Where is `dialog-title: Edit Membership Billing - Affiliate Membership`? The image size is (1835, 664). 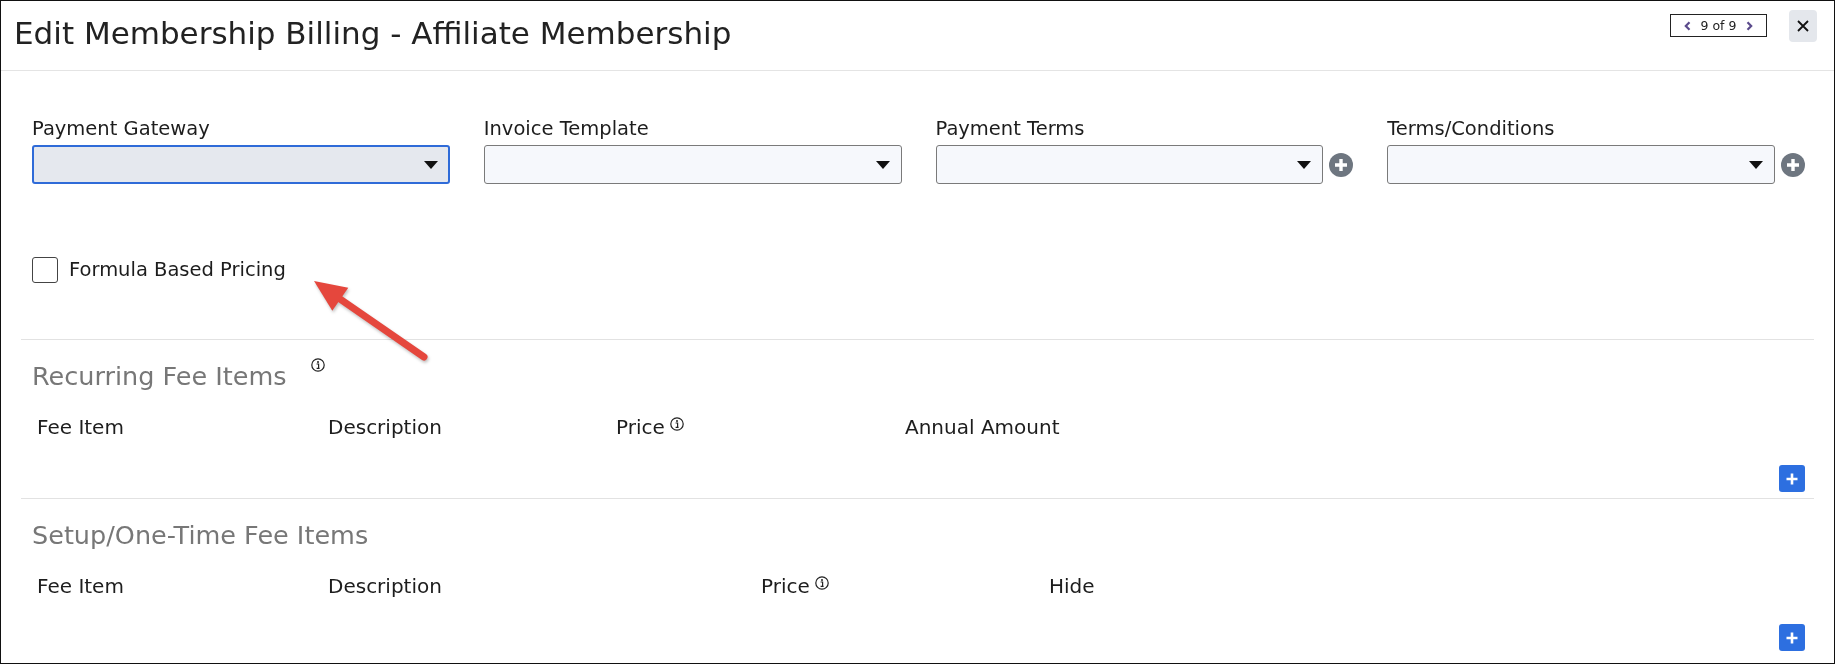
dialog-title: Edit Membership Billing - Affiliate Membership is located at coordinates (373, 33).